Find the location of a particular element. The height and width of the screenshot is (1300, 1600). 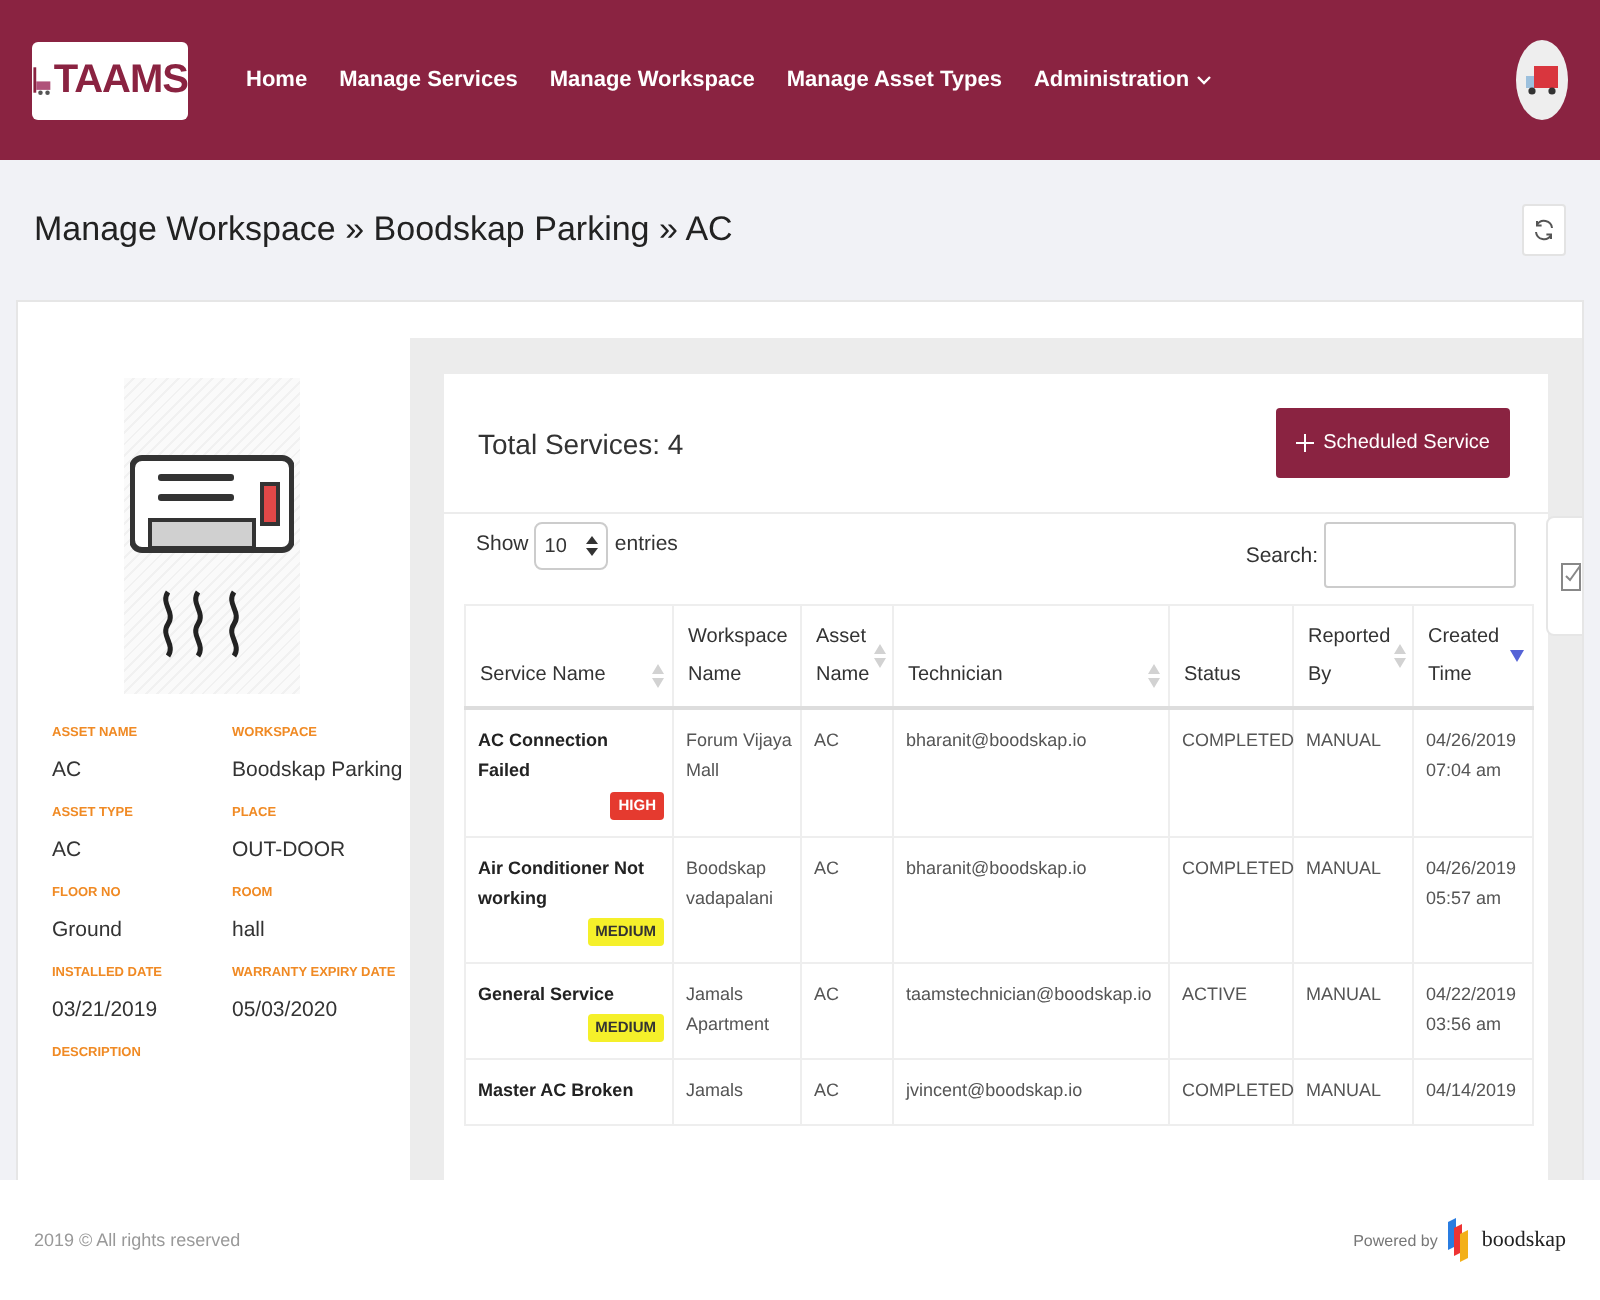

refresh-icon is located at coordinates (1544, 230).